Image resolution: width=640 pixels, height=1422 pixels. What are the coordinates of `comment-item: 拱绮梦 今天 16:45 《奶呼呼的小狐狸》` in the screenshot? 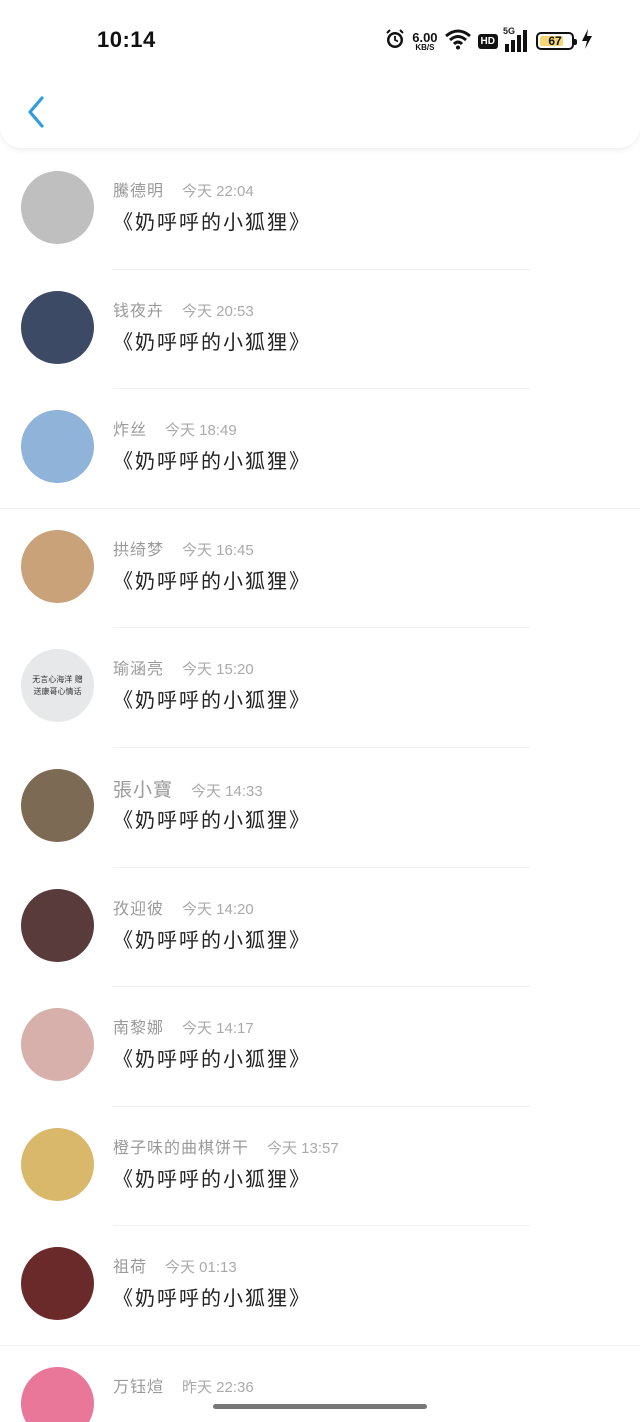 It's located at (320, 569).